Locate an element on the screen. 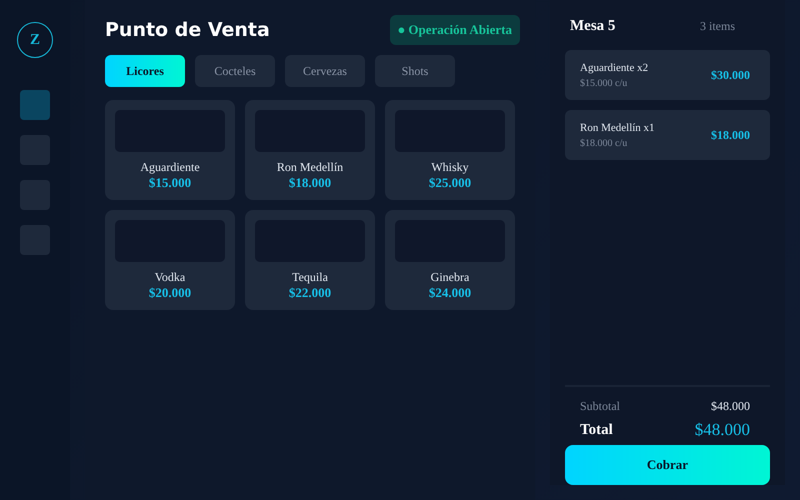  table-title: Mesa 5 is located at coordinates (593, 26).